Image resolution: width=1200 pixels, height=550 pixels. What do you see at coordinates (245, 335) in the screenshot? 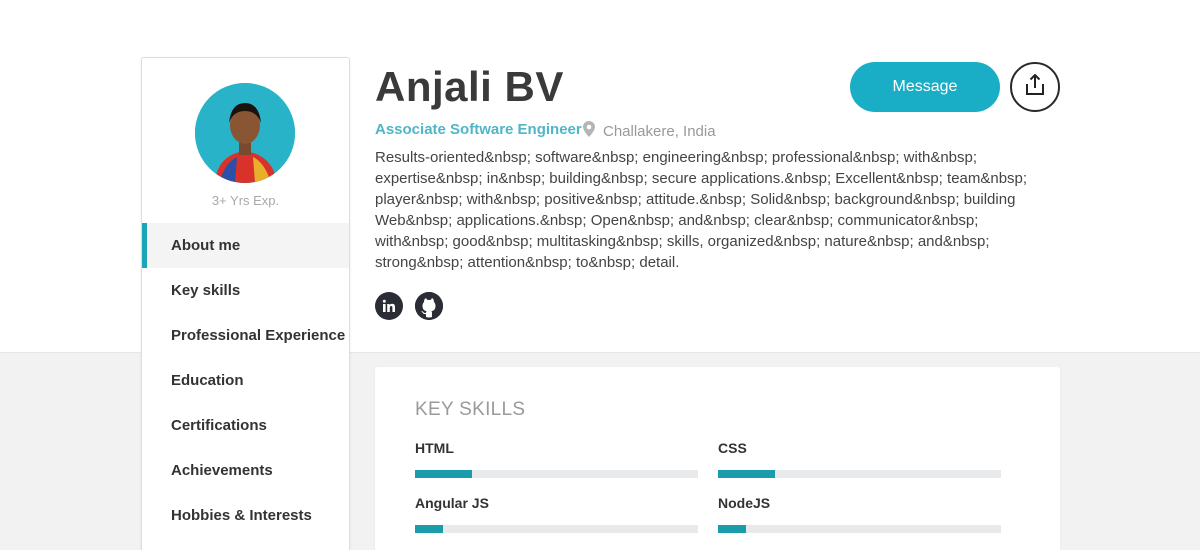
I see `sidebar-item-professional-experience: Professional Experience` at bounding box center [245, 335].